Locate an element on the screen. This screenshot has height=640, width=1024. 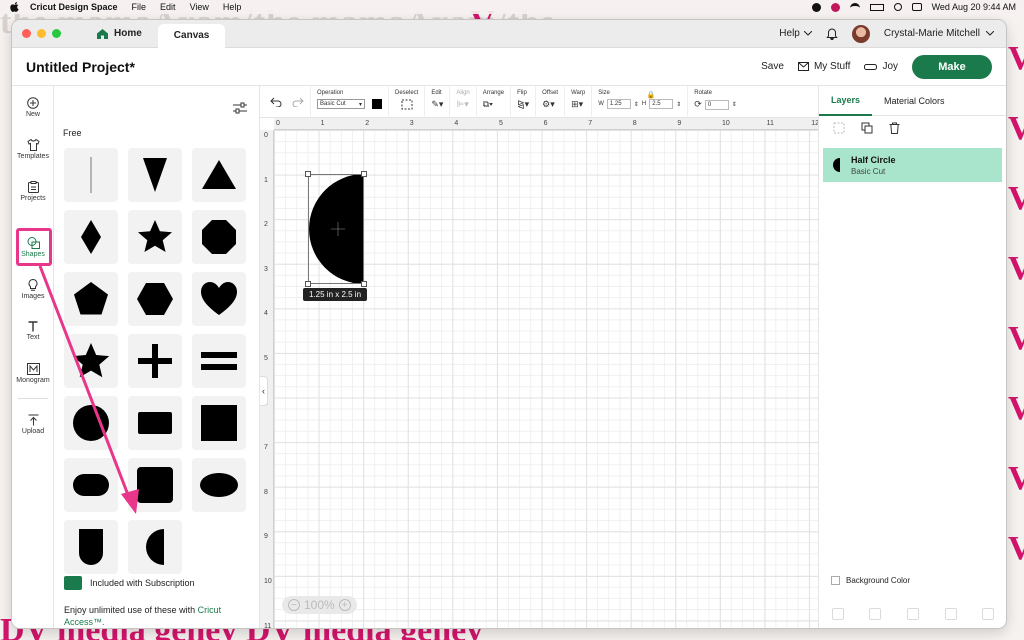
offset-group: Offset ⚙▾ is located at coordinates (551, 102).